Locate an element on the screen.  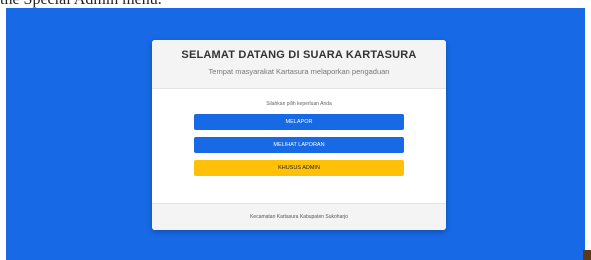
admin-button: KHUSUS ADMIN is located at coordinates (299, 168).